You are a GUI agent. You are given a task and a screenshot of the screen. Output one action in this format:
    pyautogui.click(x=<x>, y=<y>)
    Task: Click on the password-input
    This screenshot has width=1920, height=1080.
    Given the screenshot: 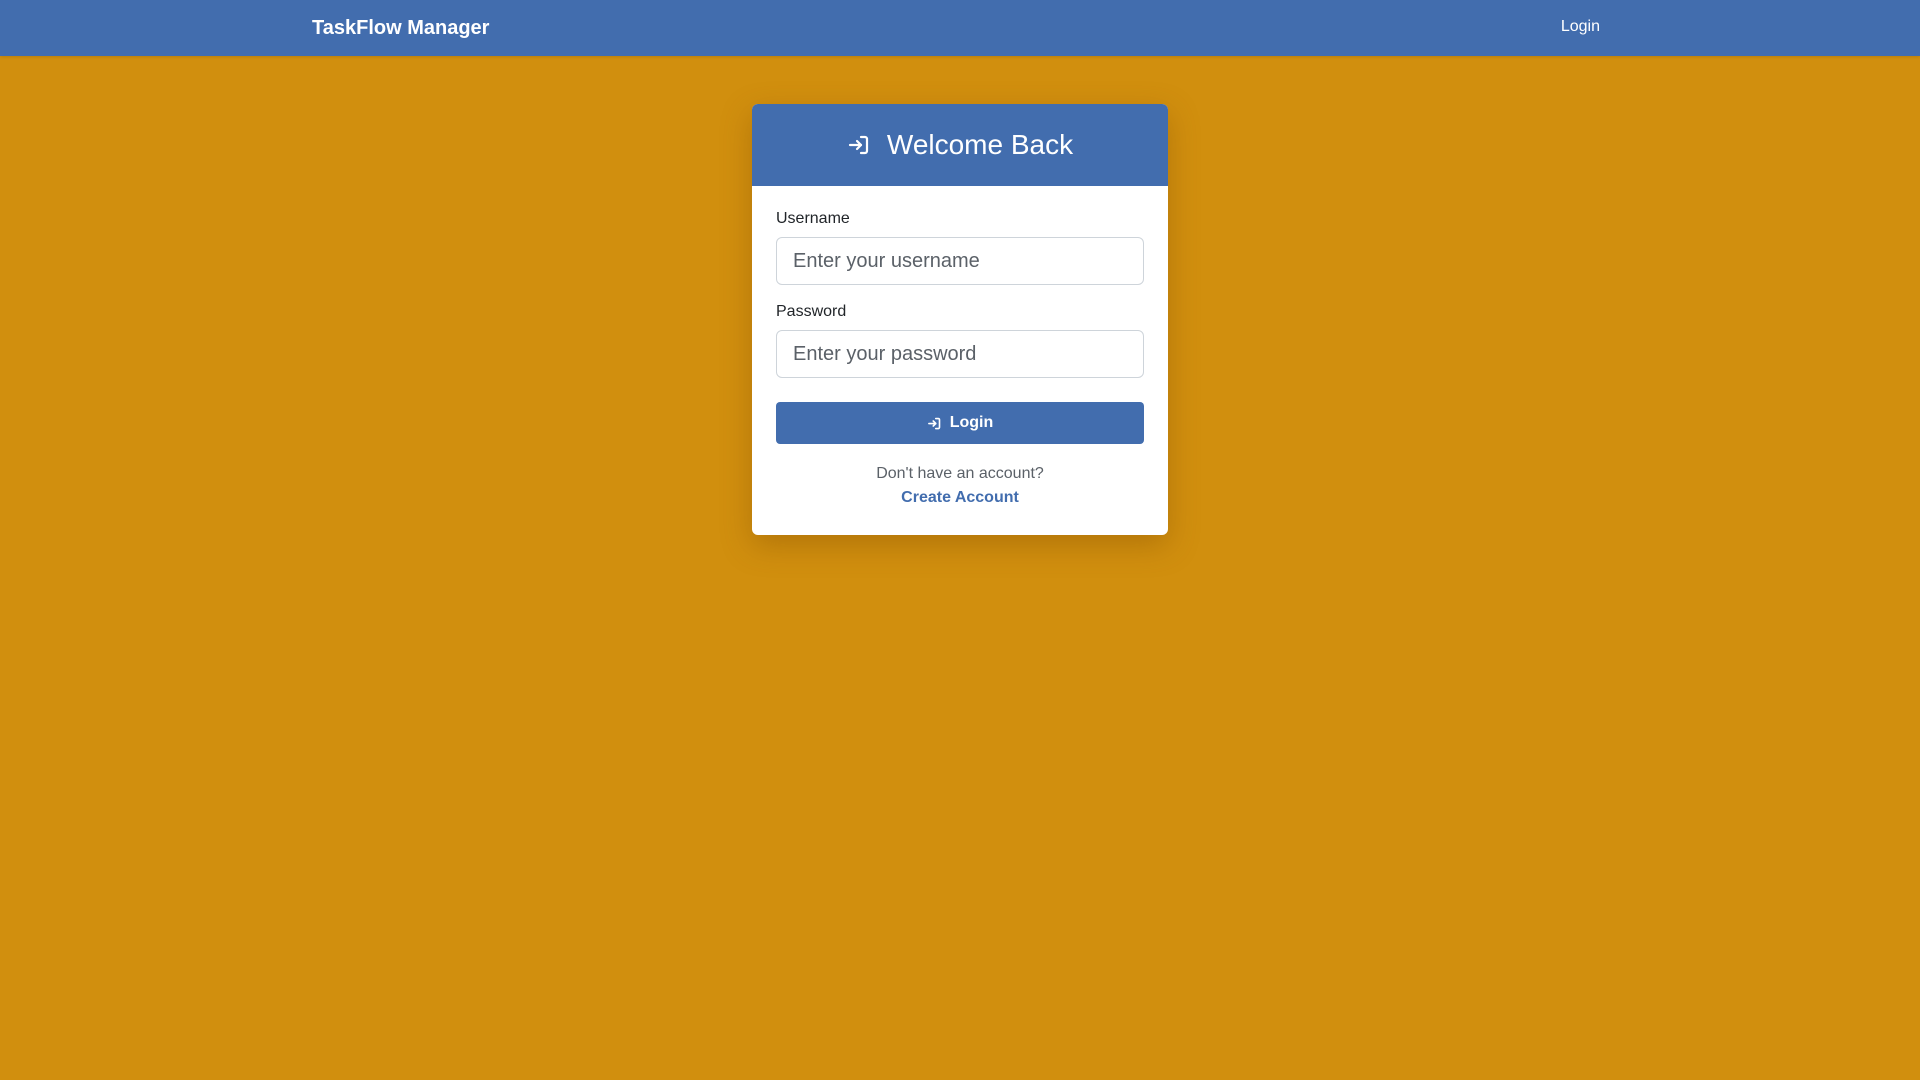 What is the action you would take?
    pyautogui.click(x=960, y=354)
    